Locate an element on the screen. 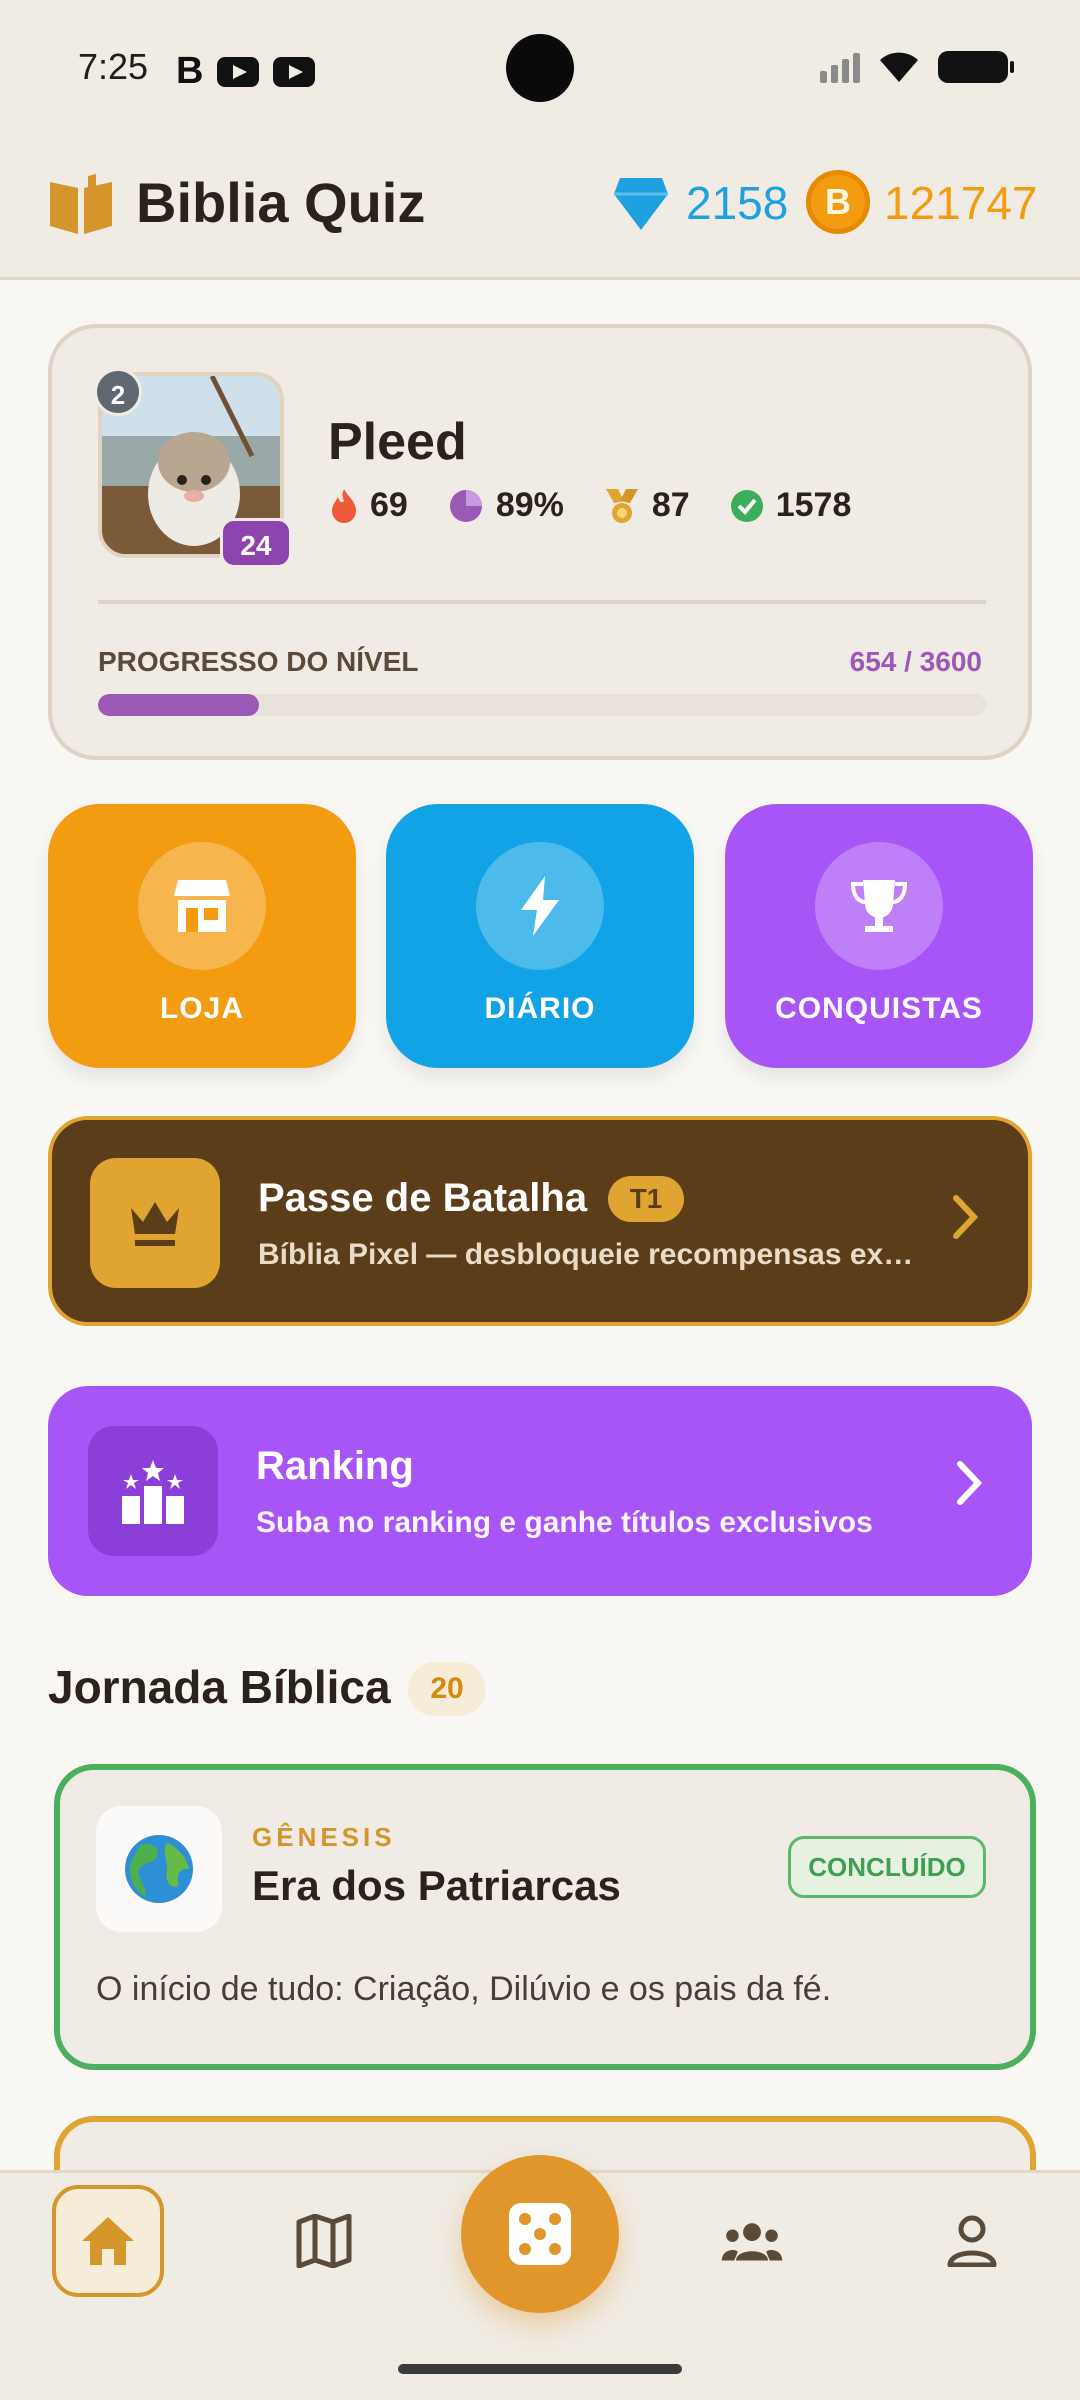  journey-title: Era dos Patriarcas is located at coordinates (436, 1885).